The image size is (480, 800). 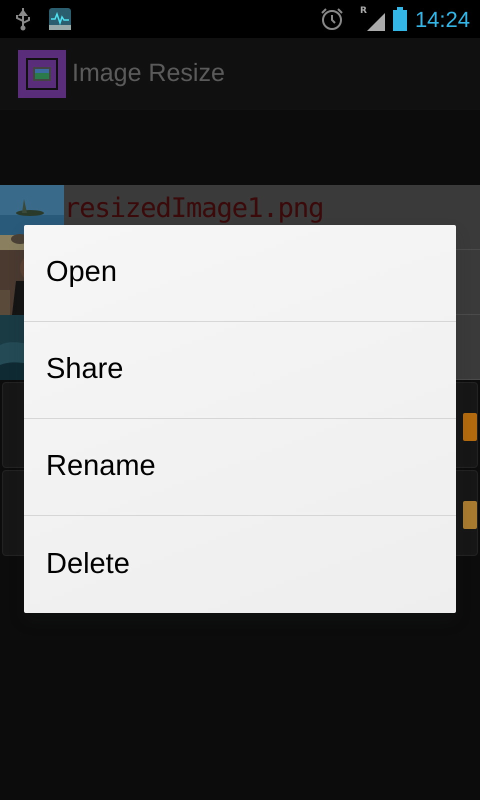 What do you see at coordinates (240, 564) in the screenshot?
I see `menu-item: Delete` at bounding box center [240, 564].